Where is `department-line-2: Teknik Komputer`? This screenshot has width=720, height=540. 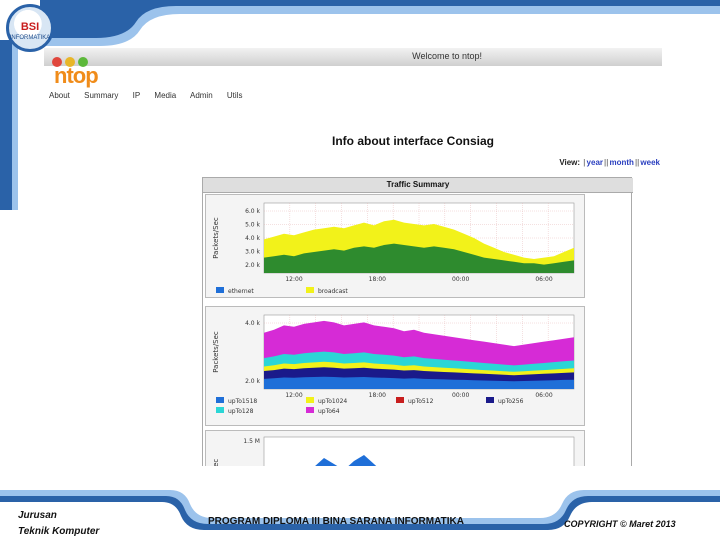 department-line-2: Teknik Komputer is located at coordinates (59, 531).